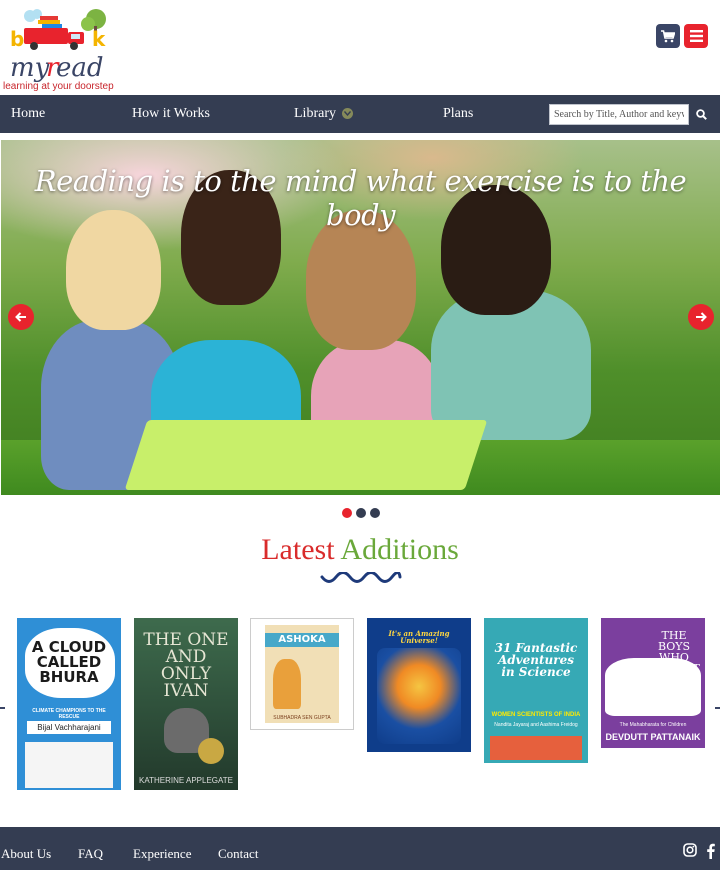  I want to click on nav-home: Home, so click(28, 114).